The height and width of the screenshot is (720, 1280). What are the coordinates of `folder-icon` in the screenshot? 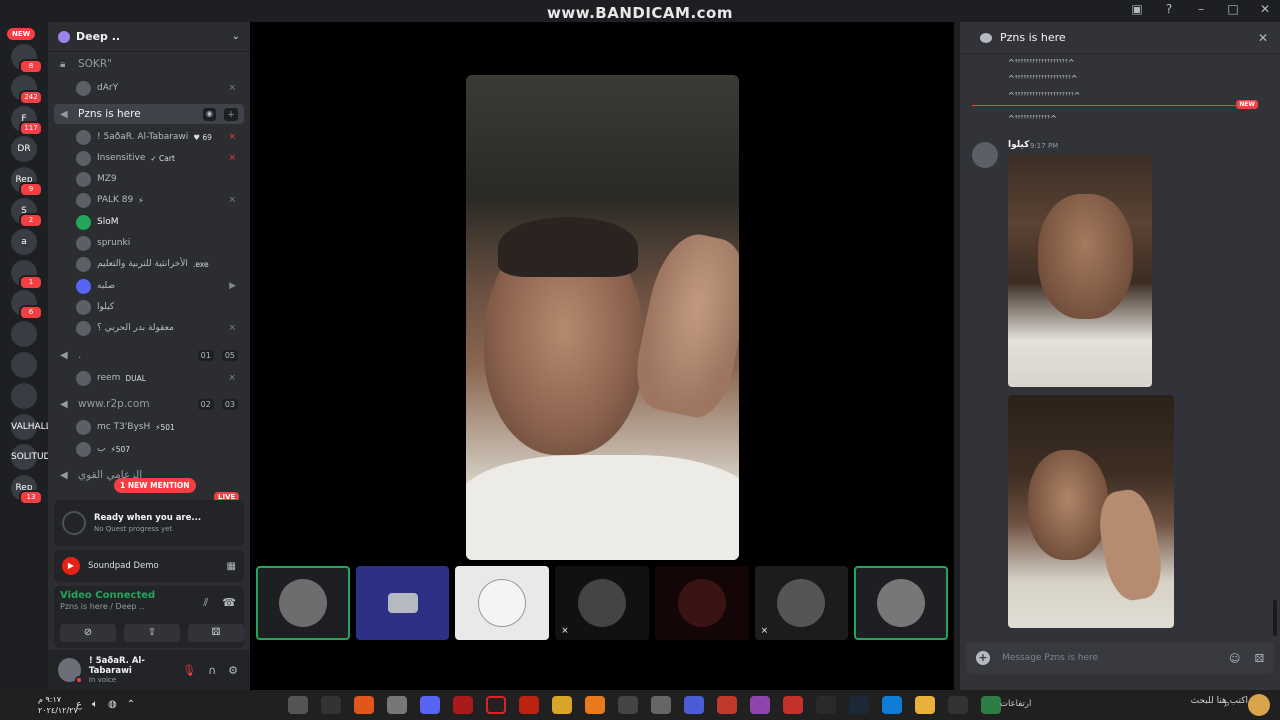 It's located at (925, 705).